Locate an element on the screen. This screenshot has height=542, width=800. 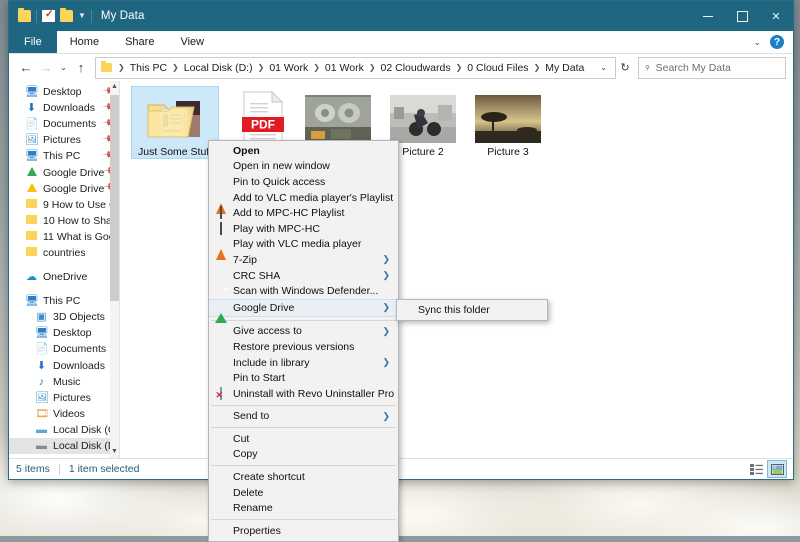
sidebar-item-music: ♪ Music is located at coordinates (64, 382).